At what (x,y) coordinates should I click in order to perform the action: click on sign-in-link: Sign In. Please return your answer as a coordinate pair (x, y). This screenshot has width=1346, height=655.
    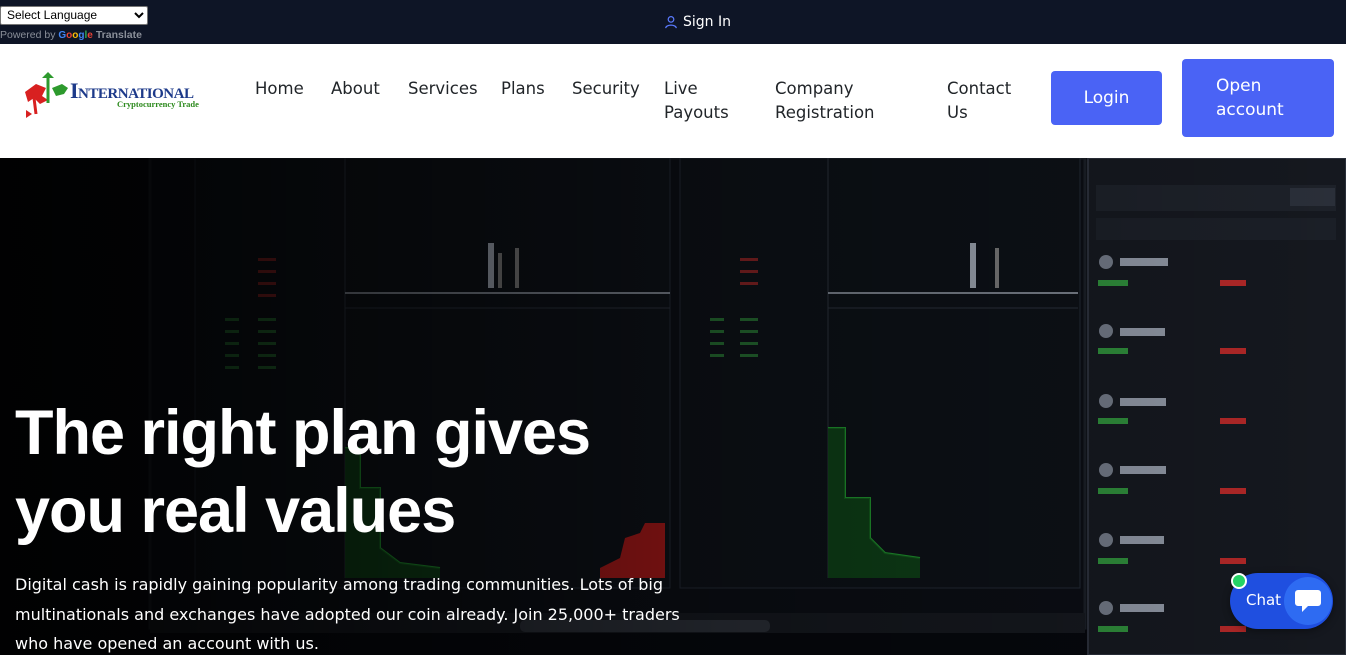
    Looking at the image, I should click on (697, 22).